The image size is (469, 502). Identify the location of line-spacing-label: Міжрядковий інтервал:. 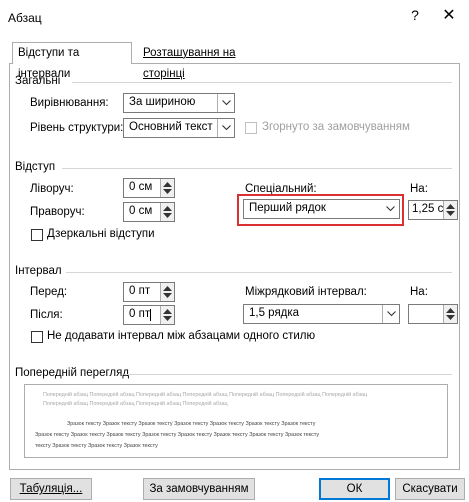
(306, 292).